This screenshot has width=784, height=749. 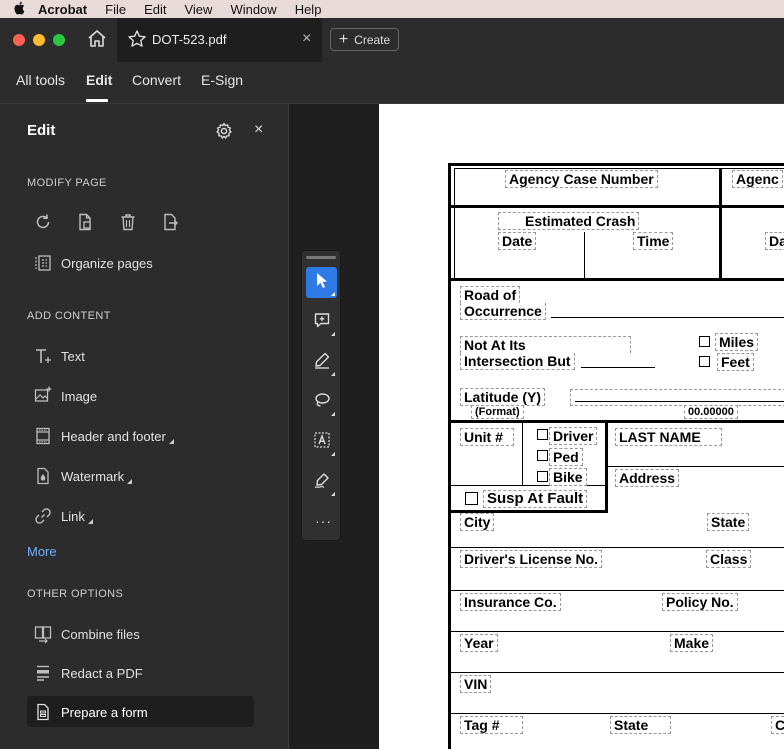 I want to click on replace-page-icon, so click(x=170, y=222).